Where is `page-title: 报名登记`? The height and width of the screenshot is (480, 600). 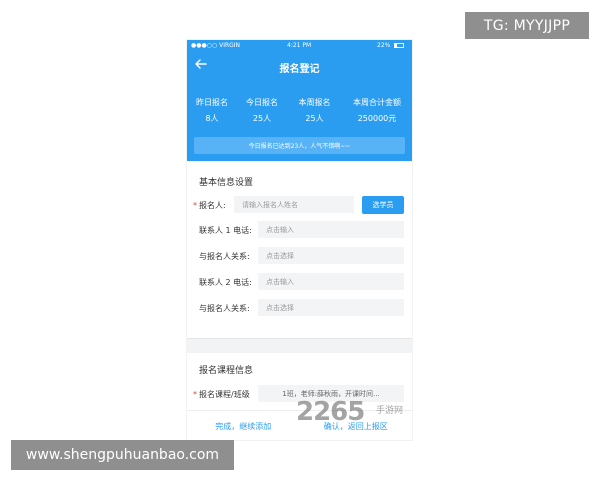
page-title: 报名登记 is located at coordinates (299, 69).